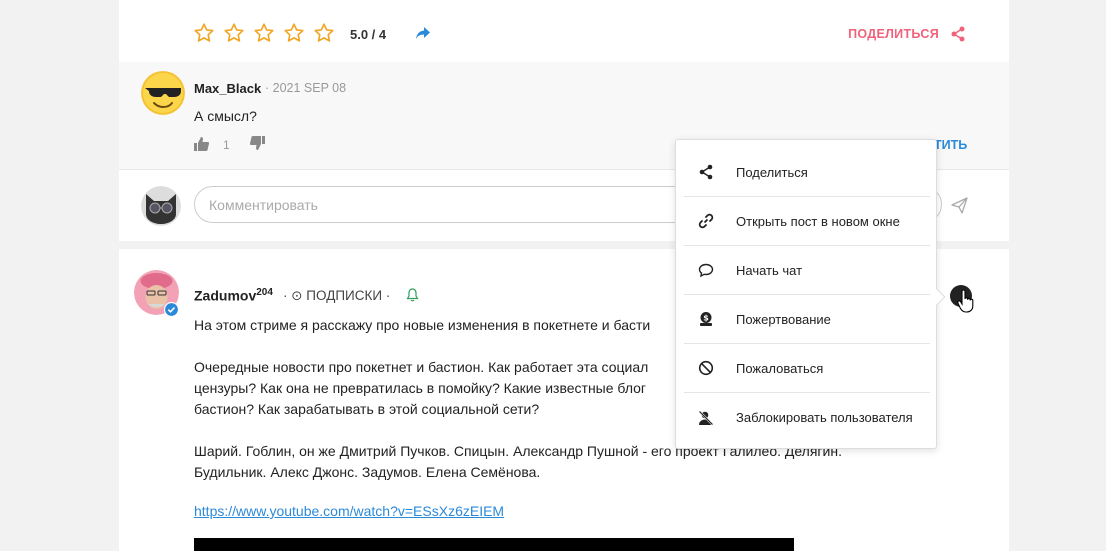 The height and width of the screenshot is (551, 1106). I want to click on star-rating, so click(264, 33).